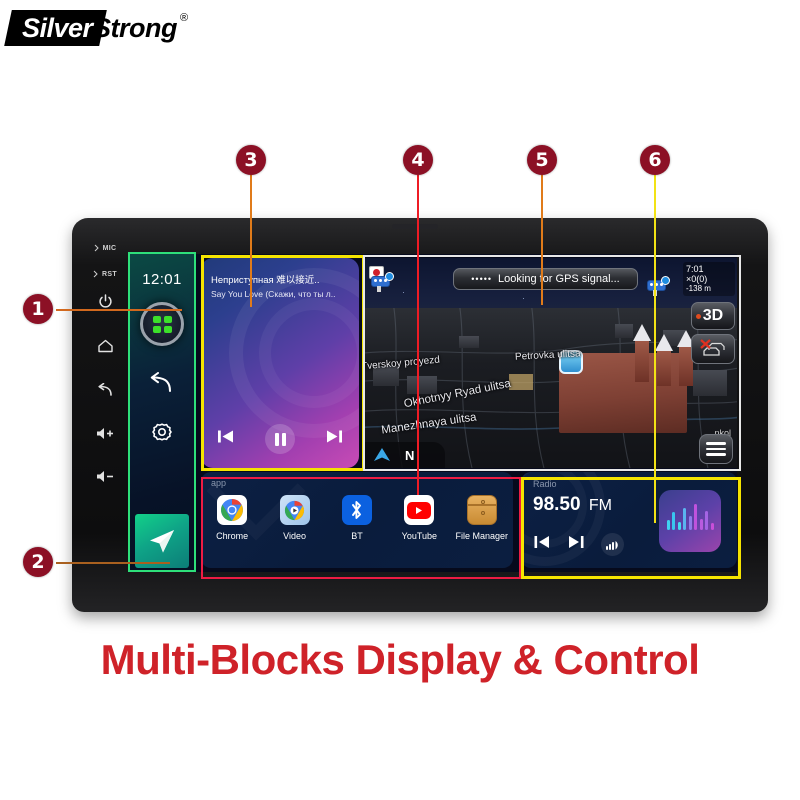 This screenshot has width=800, height=800. What do you see at coordinates (251, 160) in the screenshot?
I see `callout-badge-3-label: 3` at bounding box center [251, 160].